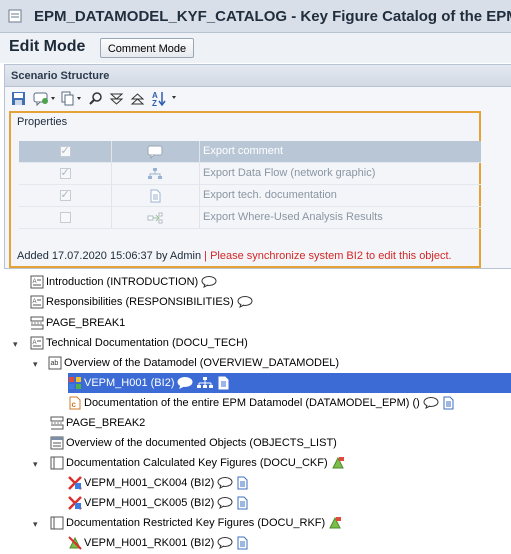 Image resolution: width=511 pixels, height=554 pixels. I want to click on tree-node-ck004: VEPM_H001_CK004 (BI2), so click(158, 483).